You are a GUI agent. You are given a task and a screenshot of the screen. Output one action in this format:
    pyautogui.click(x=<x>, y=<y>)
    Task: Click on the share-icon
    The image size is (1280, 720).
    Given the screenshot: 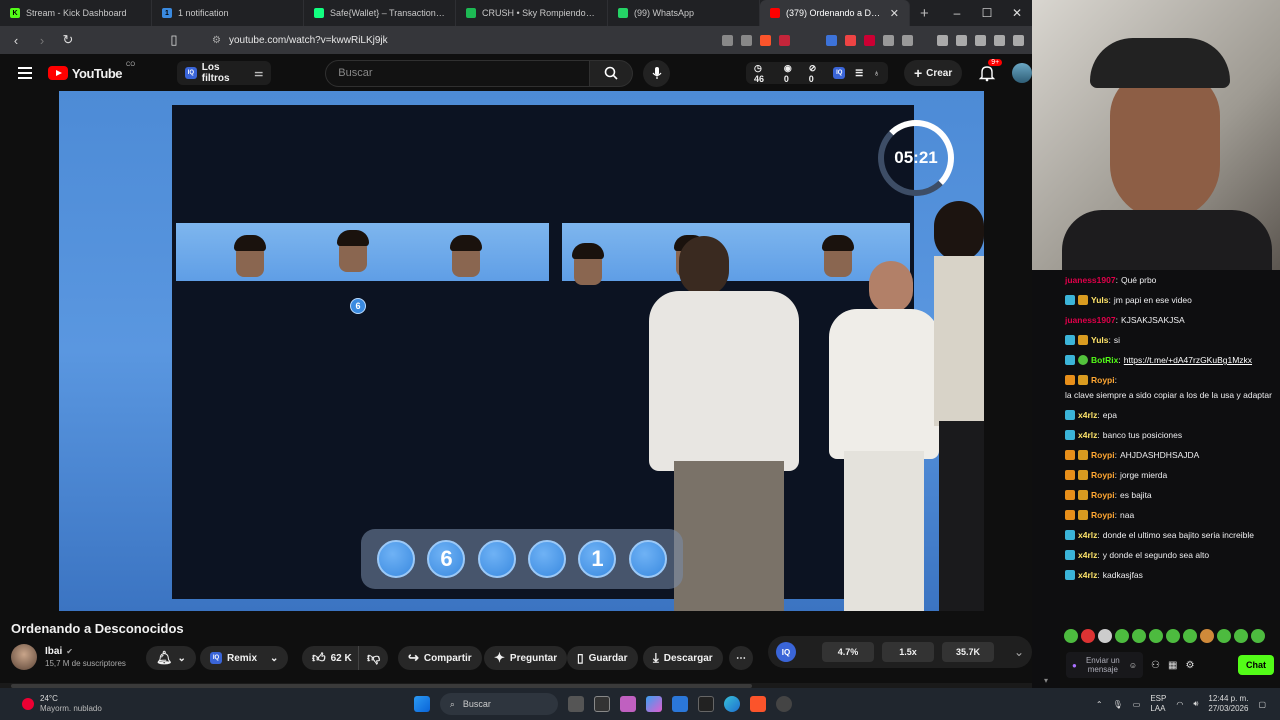 What is the action you would take?
    pyautogui.click(x=746, y=40)
    